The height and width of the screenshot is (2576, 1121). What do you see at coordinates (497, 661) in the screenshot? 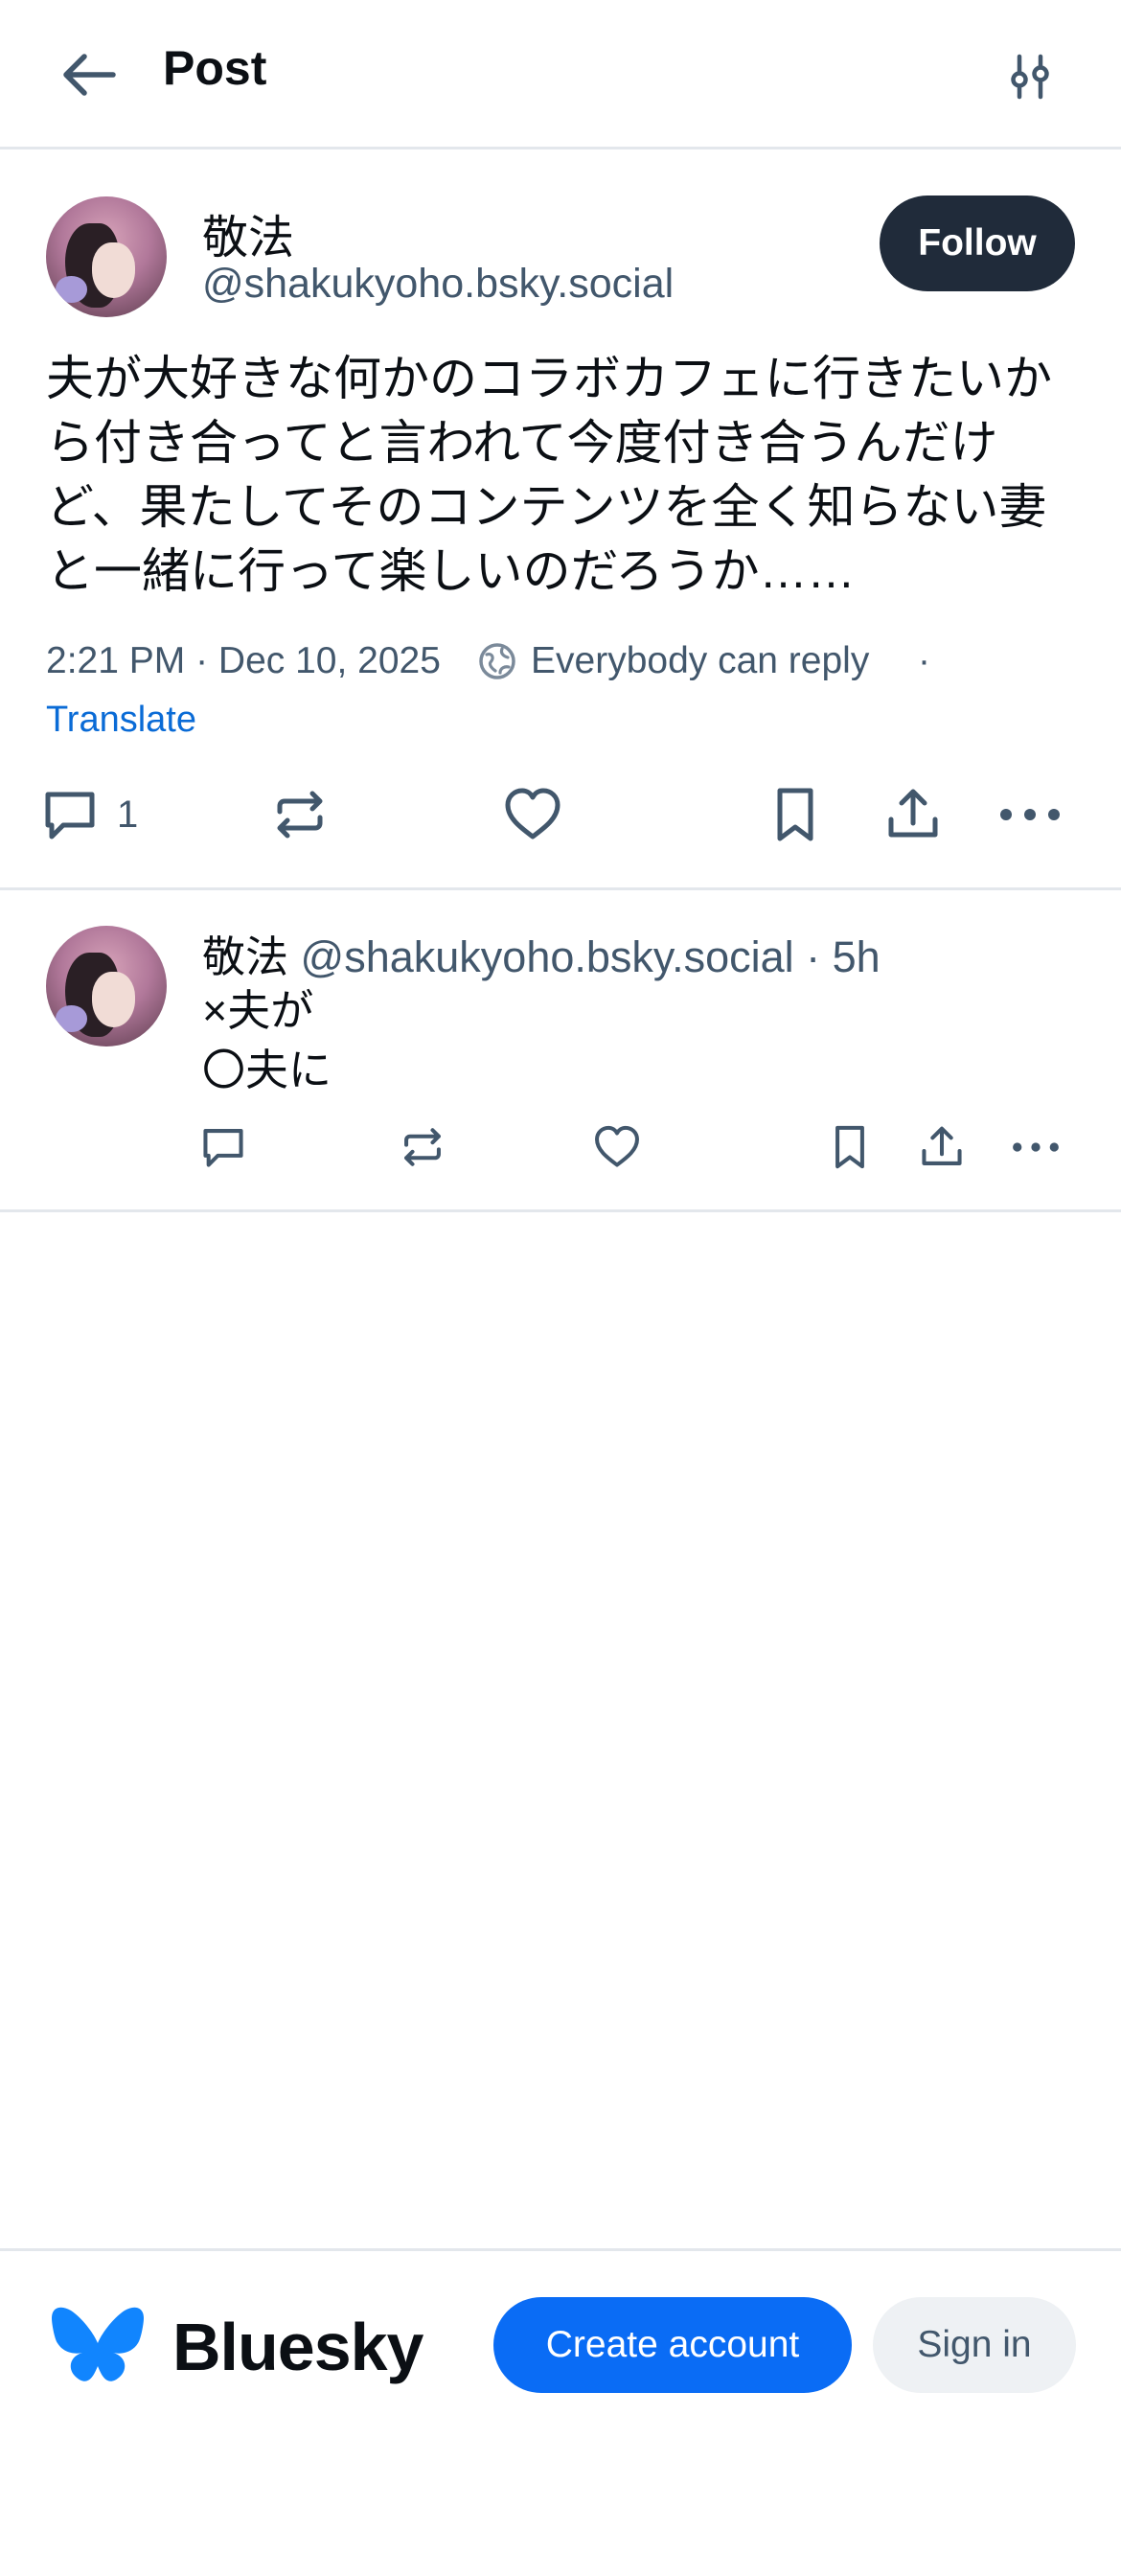
I see `globe-icon` at bounding box center [497, 661].